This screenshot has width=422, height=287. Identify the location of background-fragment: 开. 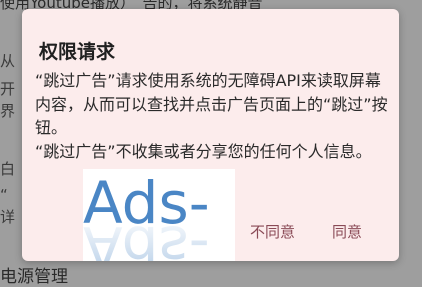
(8, 89).